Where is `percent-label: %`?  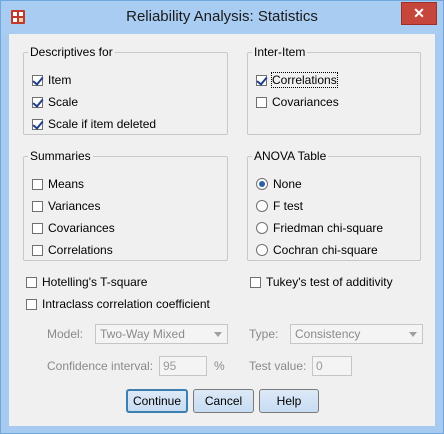
percent-label: % is located at coordinates (219, 366).